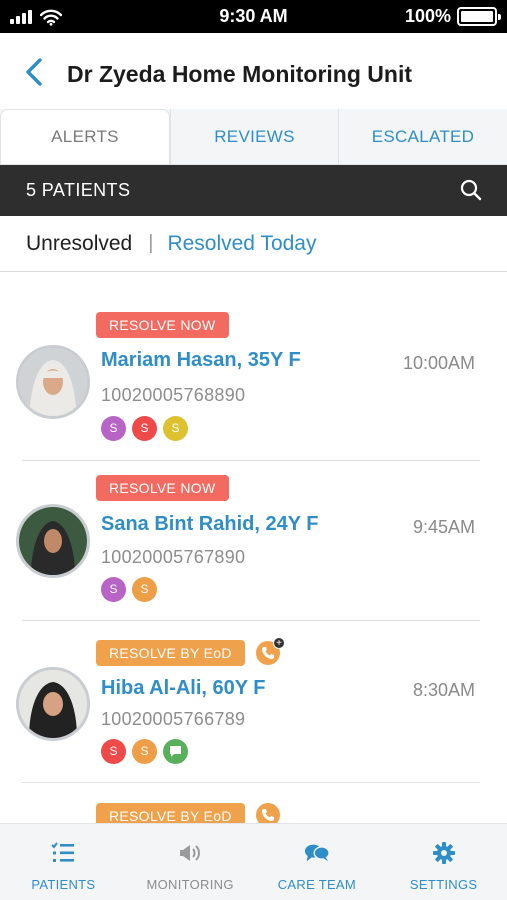  Describe the element at coordinates (79, 244) in the screenshot. I see `filter-unresolved: Unresolved` at that location.